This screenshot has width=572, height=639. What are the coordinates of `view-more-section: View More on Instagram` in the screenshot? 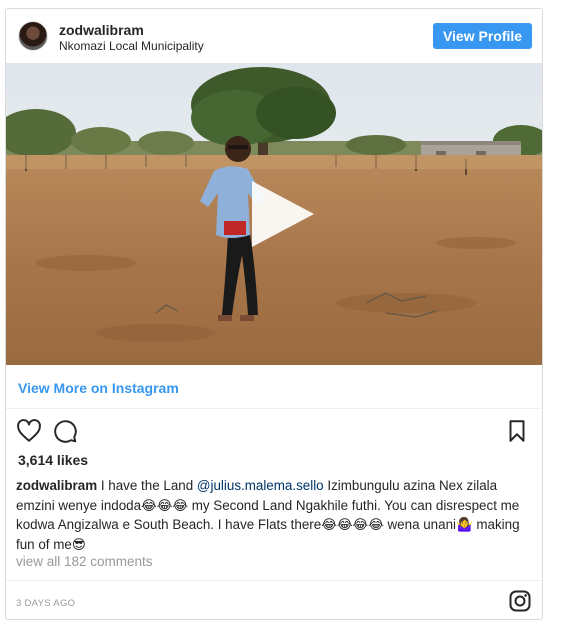 It's located at (274, 387).